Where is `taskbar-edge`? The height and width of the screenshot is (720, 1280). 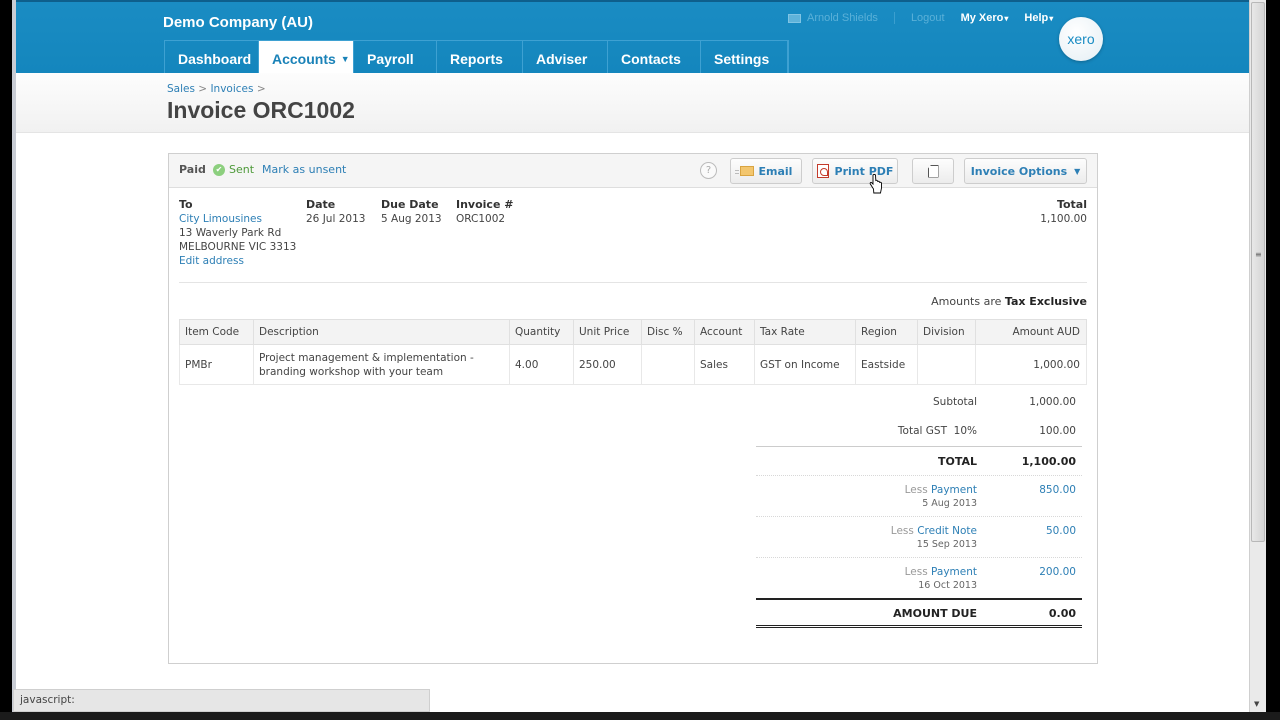
taskbar-edge is located at coordinates (640, 716).